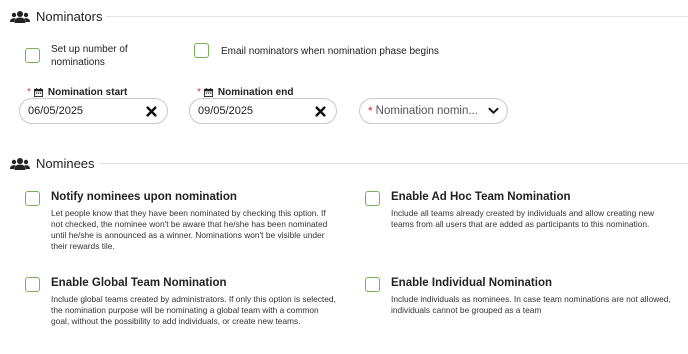  What do you see at coordinates (397, 16) in the screenshot?
I see `nominators-divider` at bounding box center [397, 16].